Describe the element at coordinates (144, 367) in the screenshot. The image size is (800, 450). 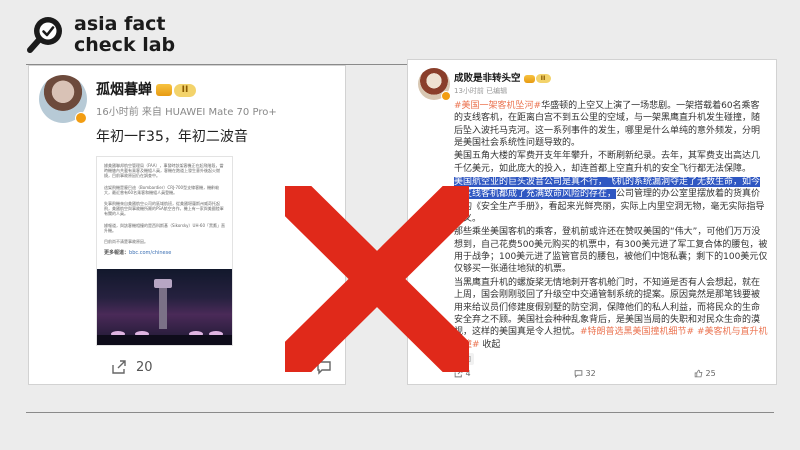
I see `share-count: 20` at that location.